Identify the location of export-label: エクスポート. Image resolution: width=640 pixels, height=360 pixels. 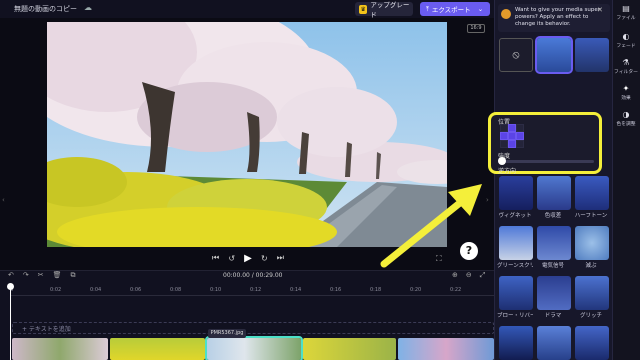
(451, 10).